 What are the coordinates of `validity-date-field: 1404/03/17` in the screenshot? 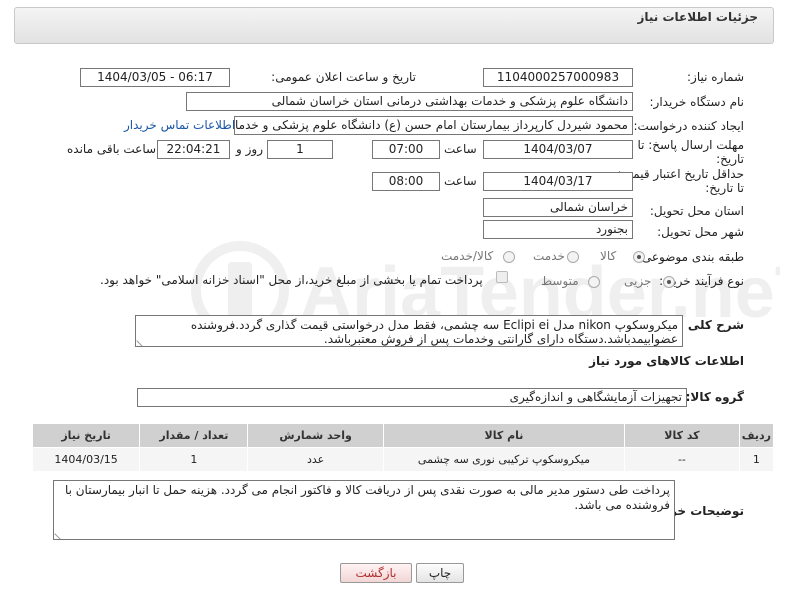 It's located at (558, 181).